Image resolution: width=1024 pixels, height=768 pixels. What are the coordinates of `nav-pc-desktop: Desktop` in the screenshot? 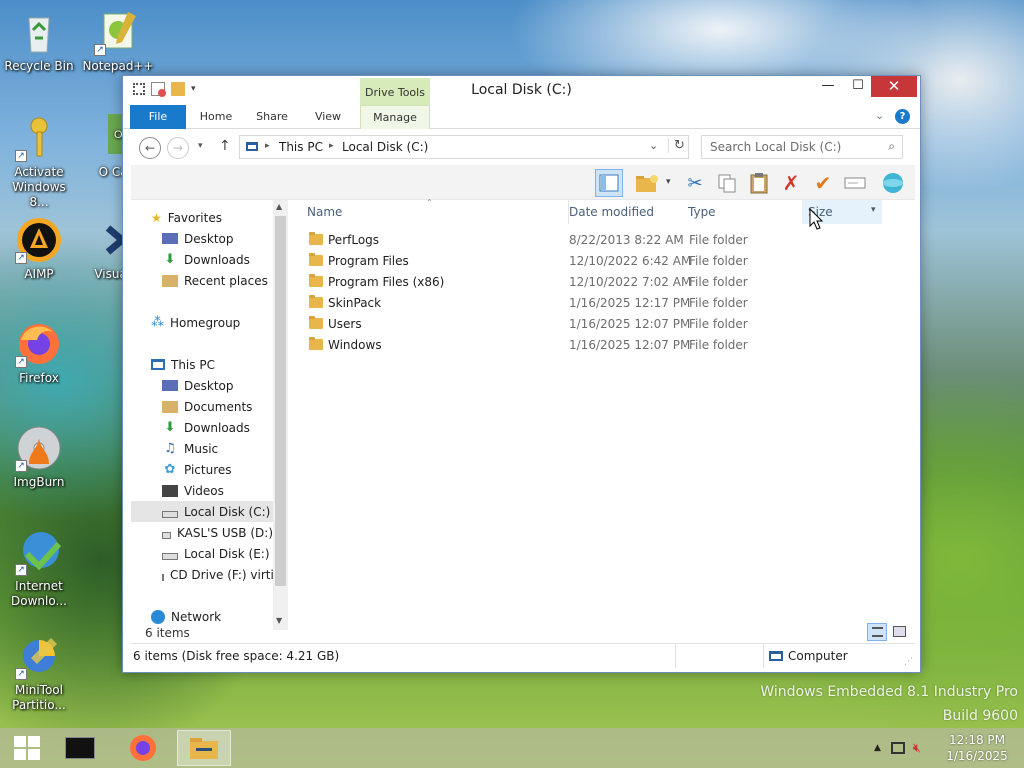 It's located at (202, 385).